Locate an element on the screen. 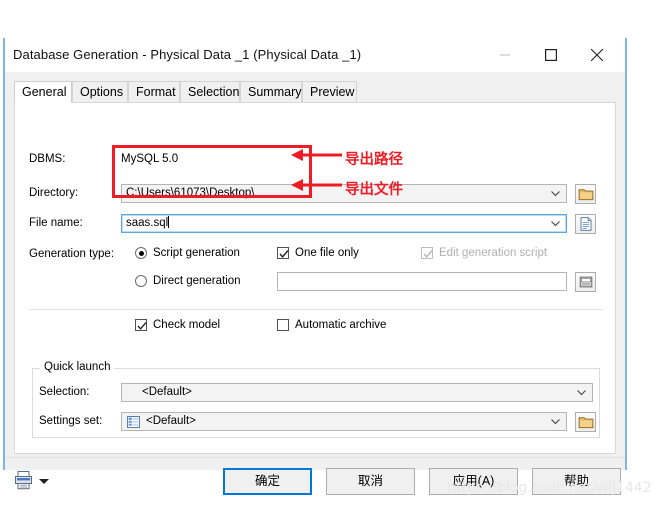  file-name-input: saas.sql is located at coordinates (344, 223).